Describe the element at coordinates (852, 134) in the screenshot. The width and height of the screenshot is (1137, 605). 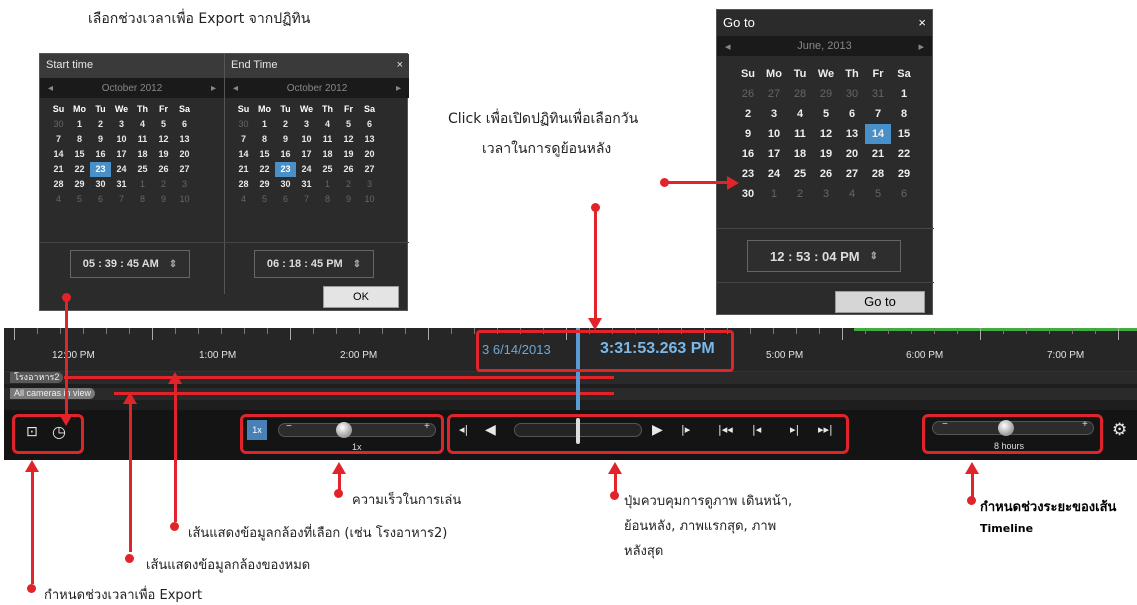
I see `calendar-day: 13` at that location.